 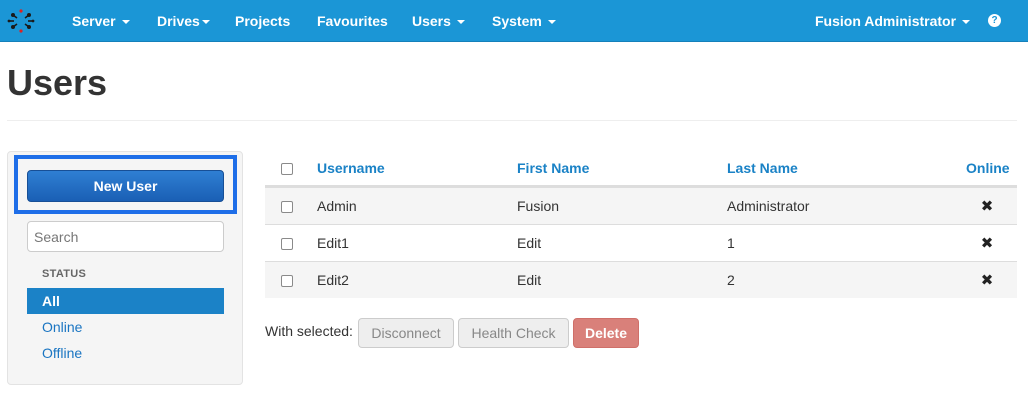 What do you see at coordinates (125, 353) in the screenshot?
I see `filter-offline: Offline` at bounding box center [125, 353].